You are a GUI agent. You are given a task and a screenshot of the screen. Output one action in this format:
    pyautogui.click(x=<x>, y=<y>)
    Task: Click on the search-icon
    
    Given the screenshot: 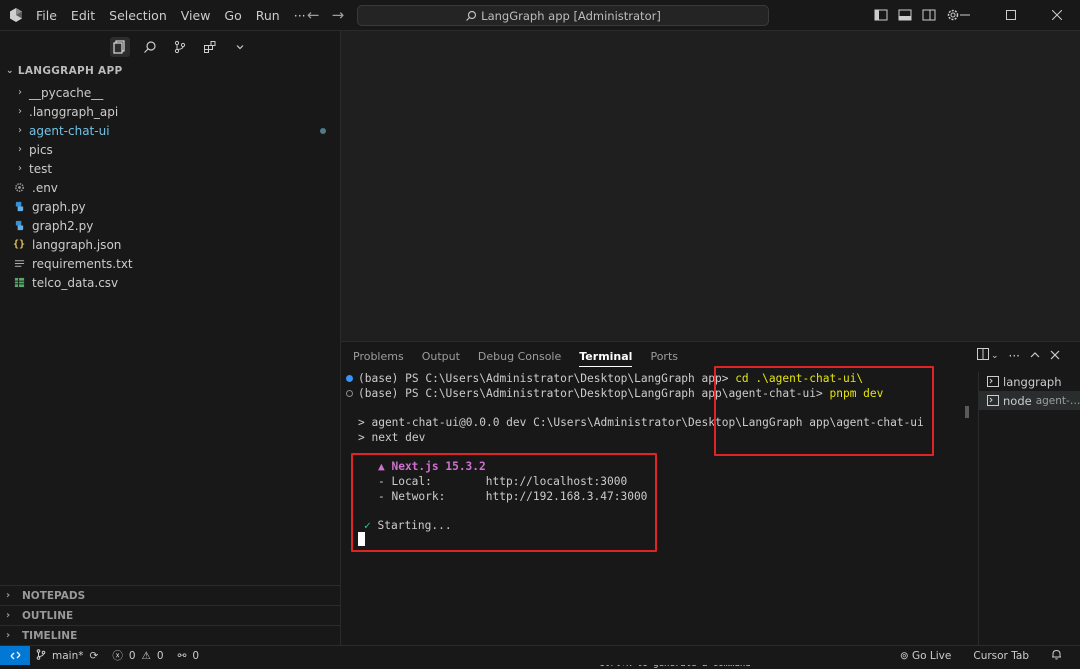 What is the action you would take?
    pyautogui.click(x=471, y=15)
    